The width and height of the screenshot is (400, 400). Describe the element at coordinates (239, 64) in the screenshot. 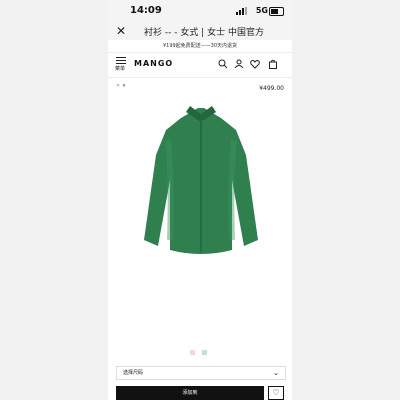

I see `user-icon` at that location.